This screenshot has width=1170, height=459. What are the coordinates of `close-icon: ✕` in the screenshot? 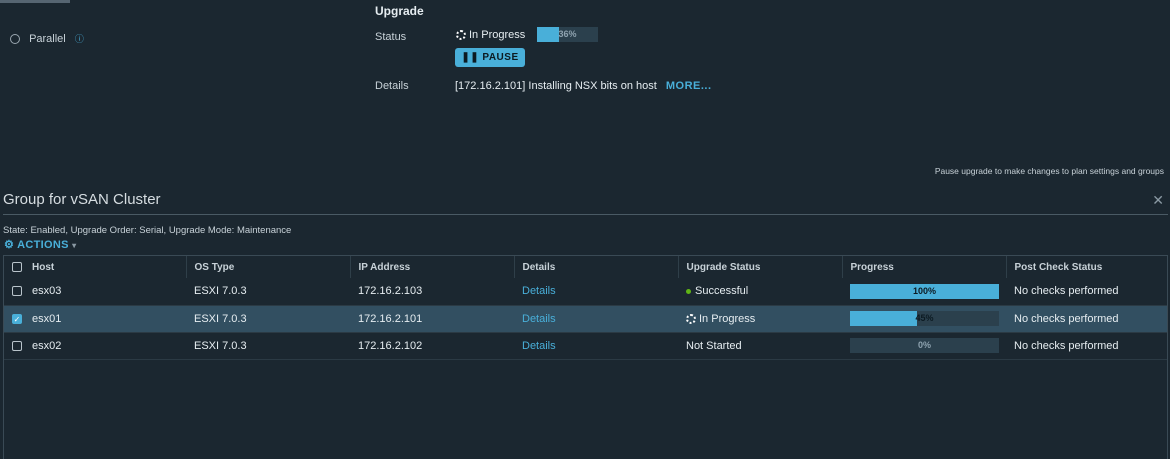 It's located at (1158, 200).